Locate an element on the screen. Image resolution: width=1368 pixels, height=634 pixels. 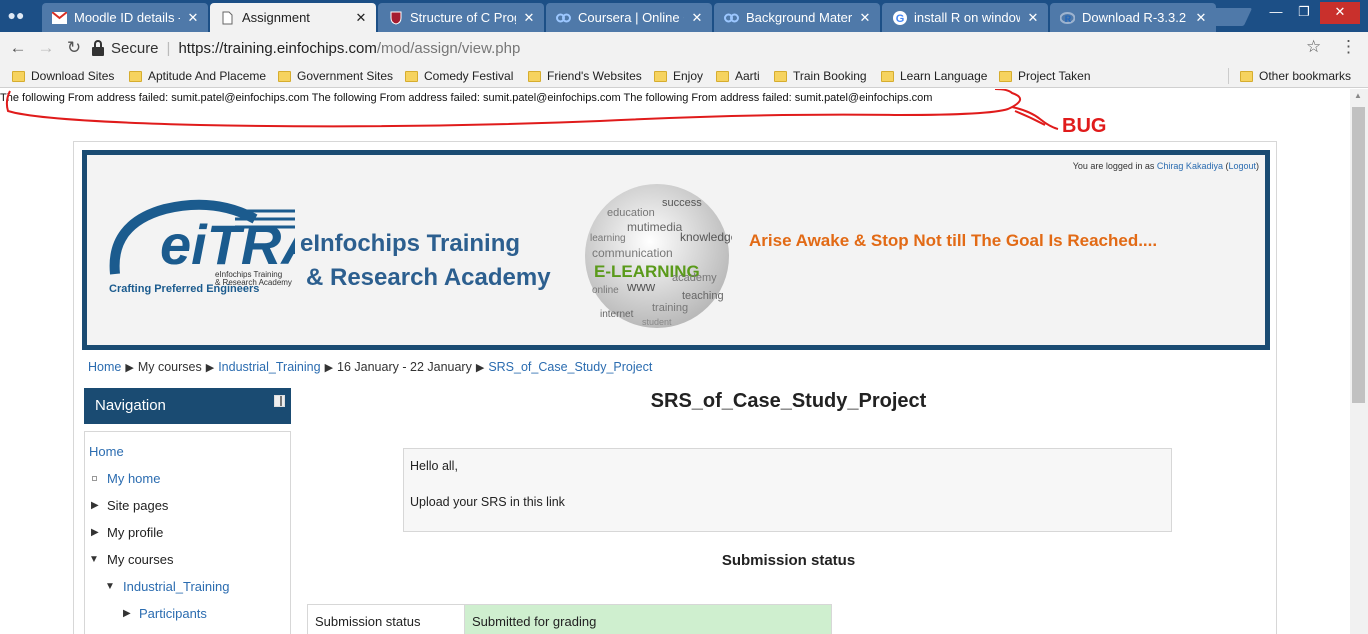
bookmark-other-bookmarks: Other bookmarks is located at coordinates (1297, 76).